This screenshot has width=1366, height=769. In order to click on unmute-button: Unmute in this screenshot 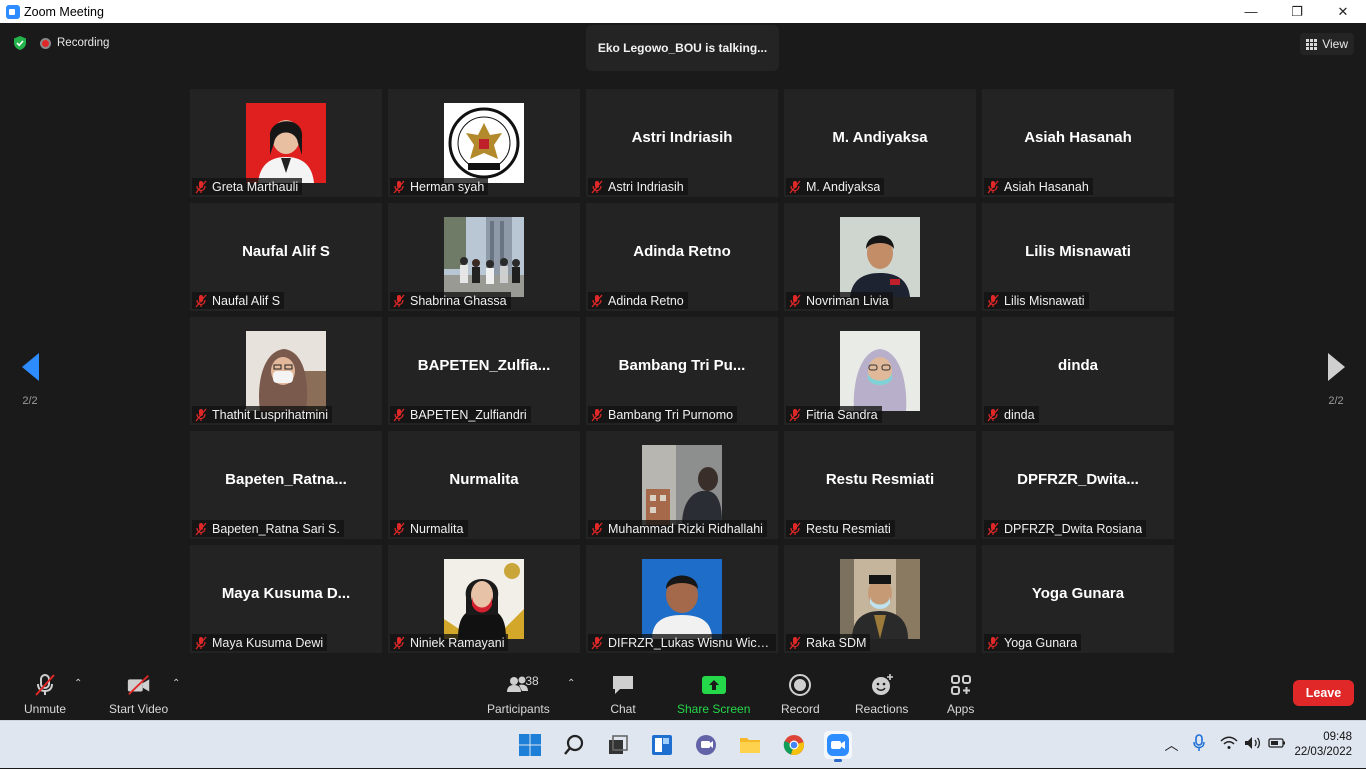, I will do `click(45, 694)`.